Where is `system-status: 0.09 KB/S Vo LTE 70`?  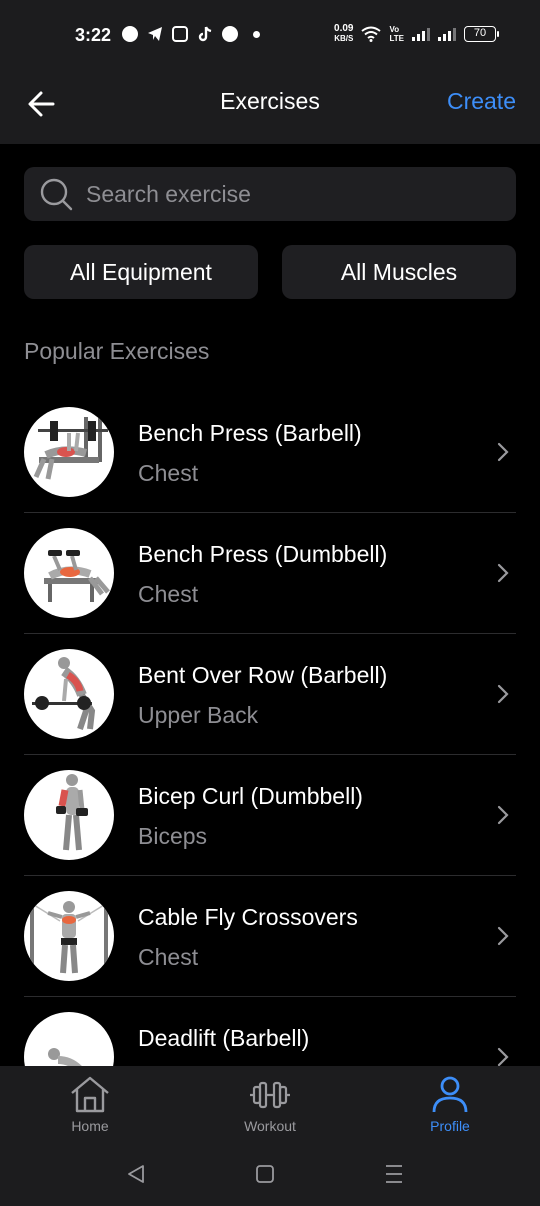 system-status: 0.09 KB/S Vo LTE 70 is located at coordinates (416, 34).